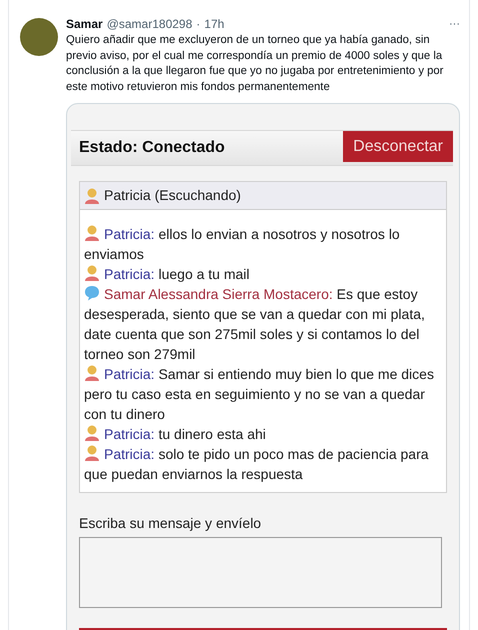  What do you see at coordinates (39, 37) in the screenshot?
I see `avatar` at bounding box center [39, 37].